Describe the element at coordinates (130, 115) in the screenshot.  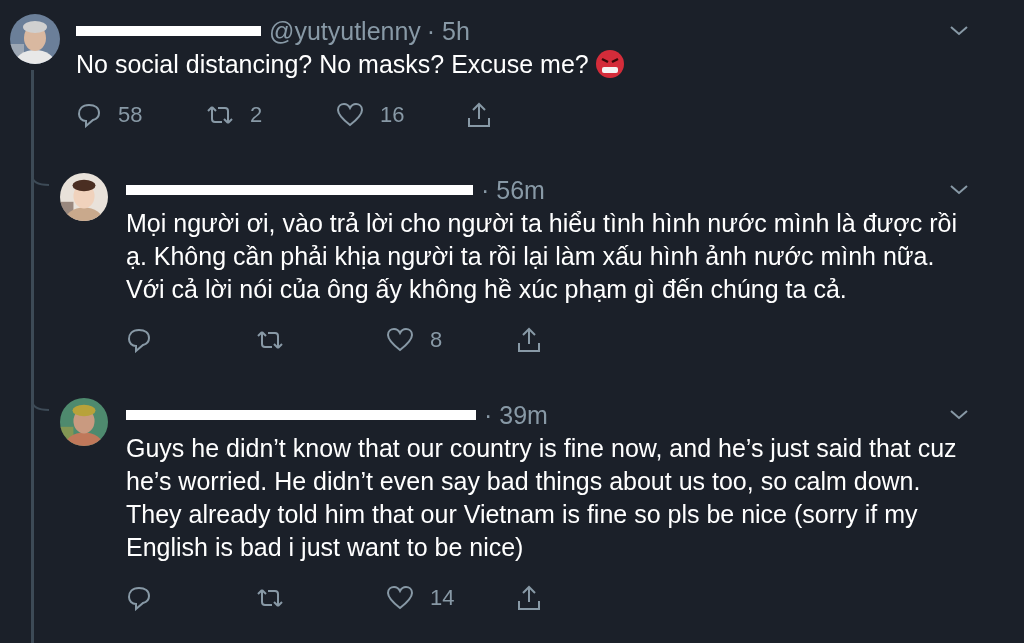
I see `reply-count: 58` at that location.